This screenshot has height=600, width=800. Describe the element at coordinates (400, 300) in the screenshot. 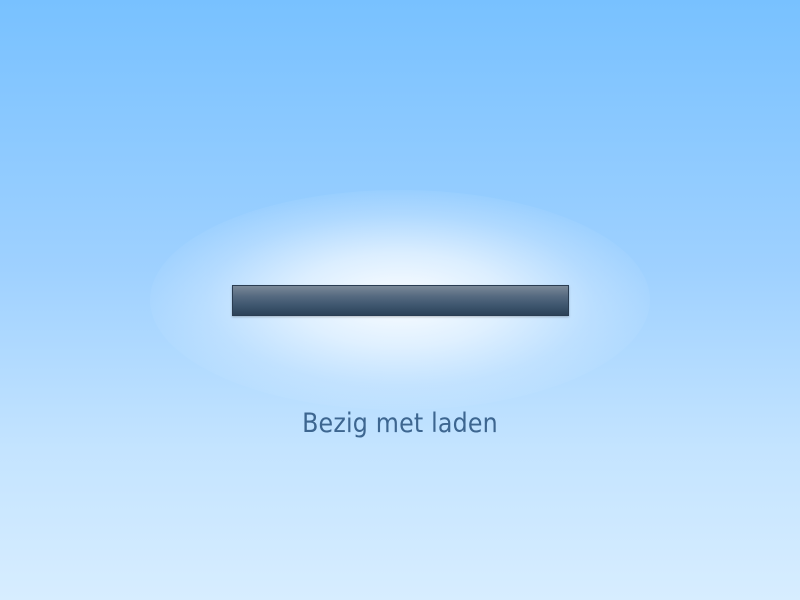

I see `loading-progress-bar` at that location.